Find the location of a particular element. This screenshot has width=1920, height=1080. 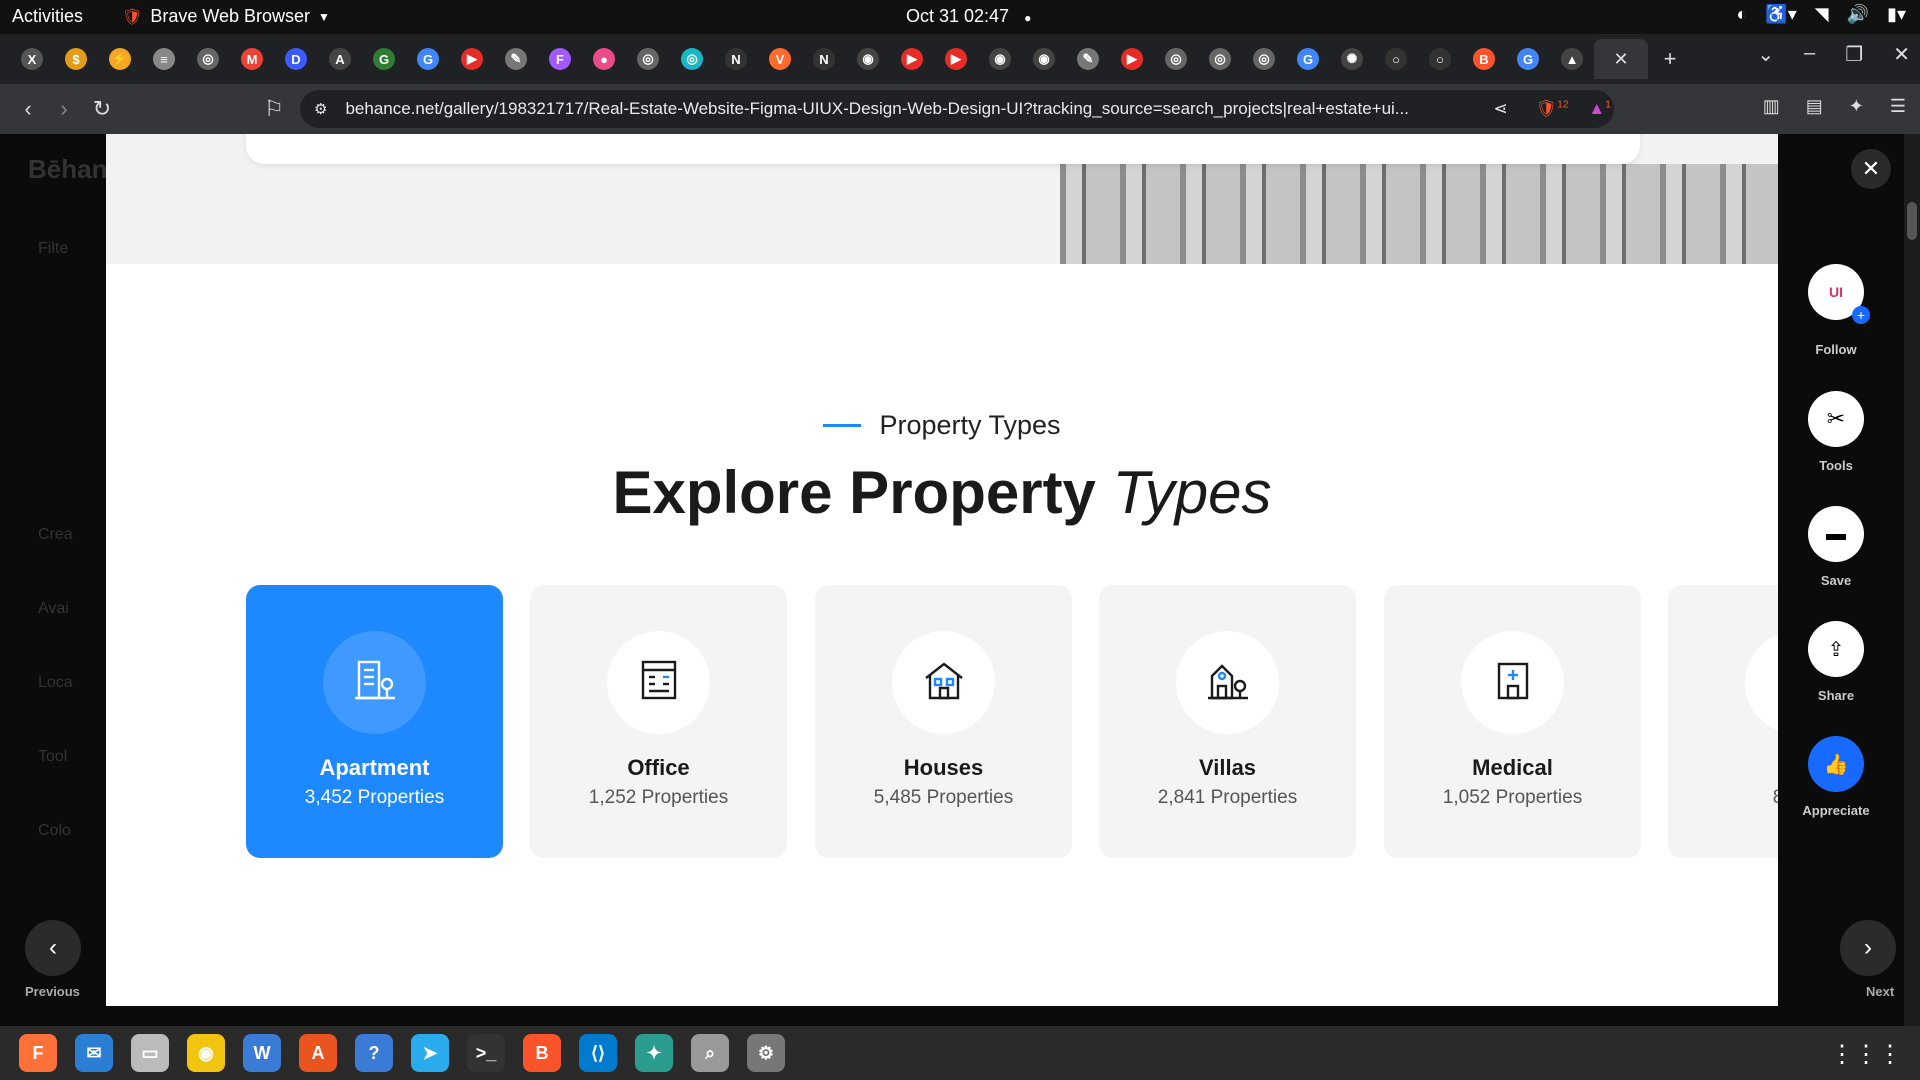

wifi-icon: ◥ is located at coordinates (1822, 14).